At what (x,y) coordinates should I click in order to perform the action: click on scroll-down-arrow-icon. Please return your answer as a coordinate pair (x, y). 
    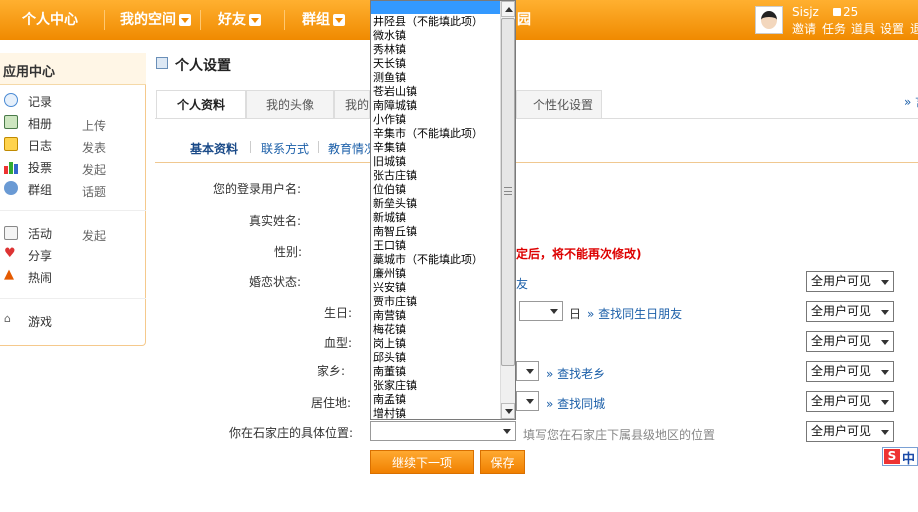
    Looking at the image, I should click on (508, 411).